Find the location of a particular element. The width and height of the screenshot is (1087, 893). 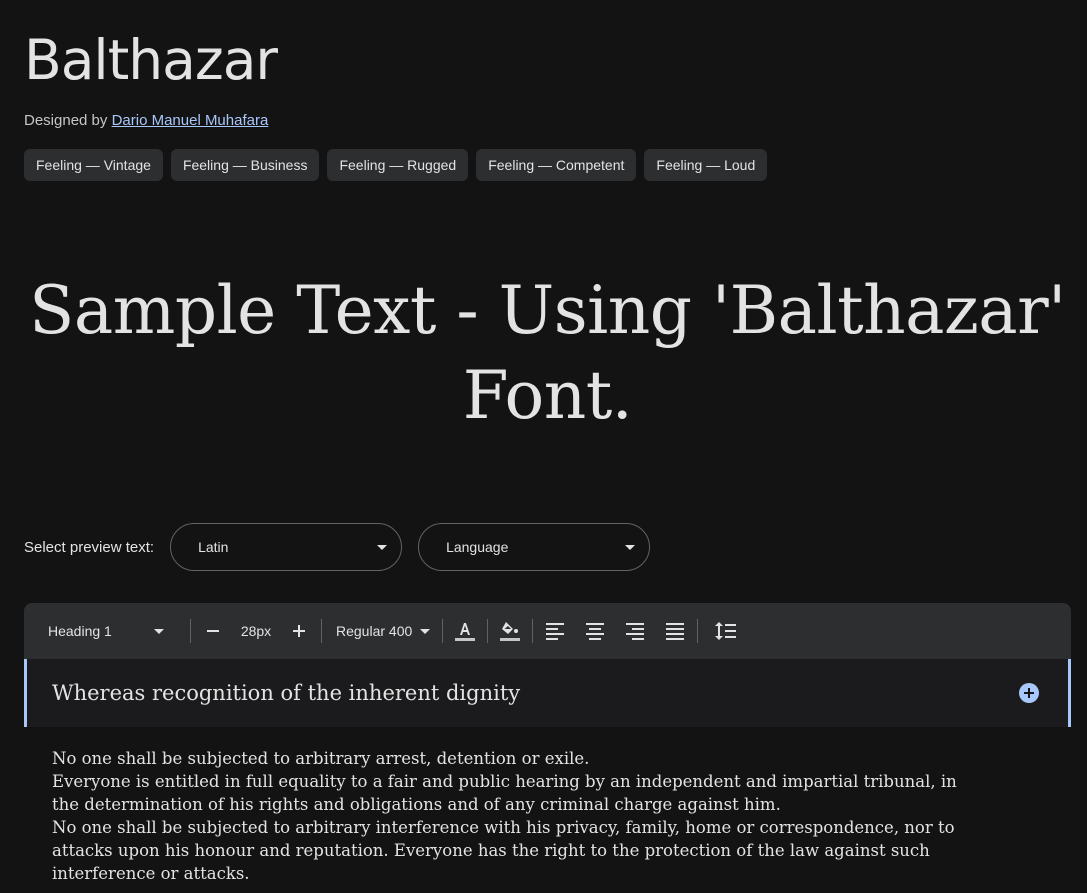

font-size-value: 28px is located at coordinates (256, 631).